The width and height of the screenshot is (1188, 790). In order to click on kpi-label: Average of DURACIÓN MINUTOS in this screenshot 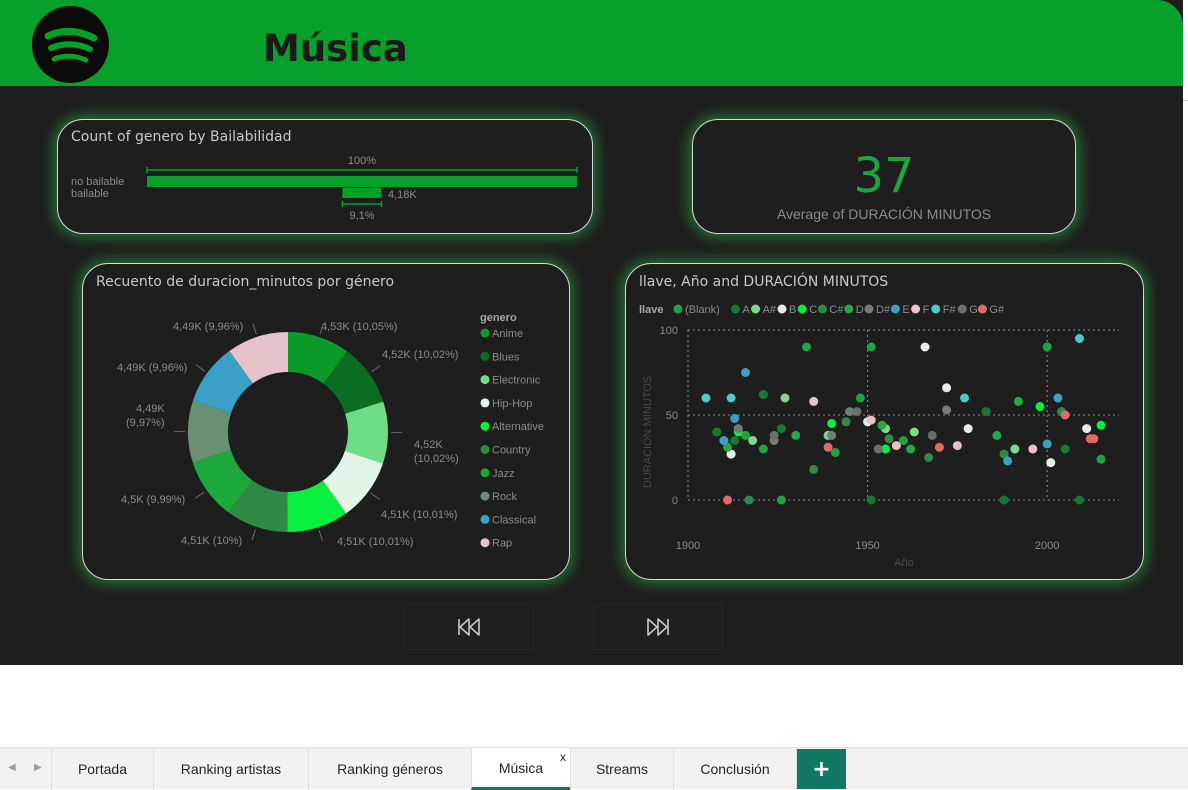, I will do `click(884, 214)`.